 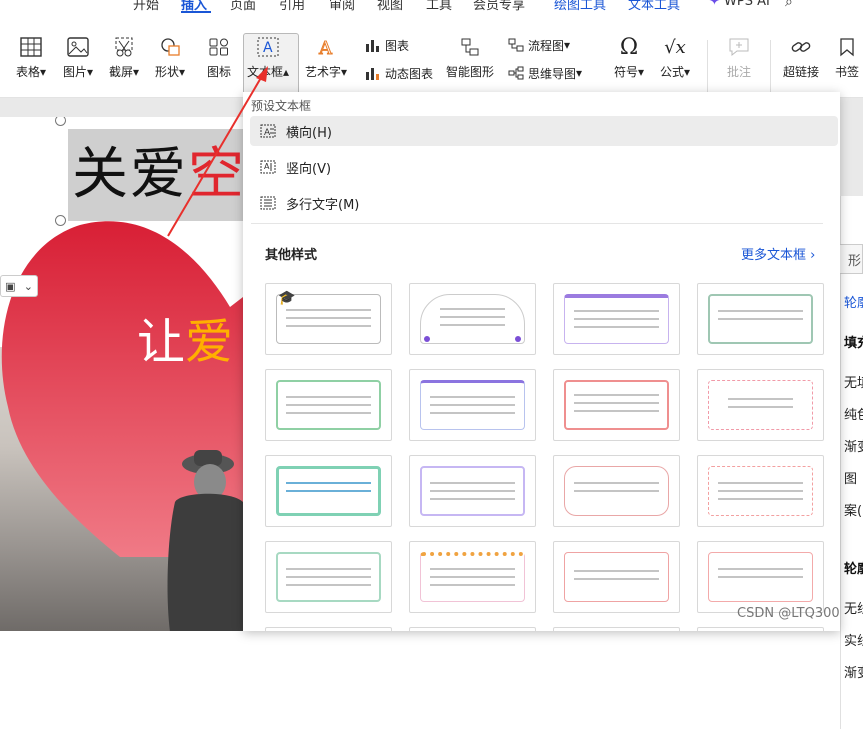 I want to click on mindmap-button: 思维导图 ▾, so click(x=544, y=73).